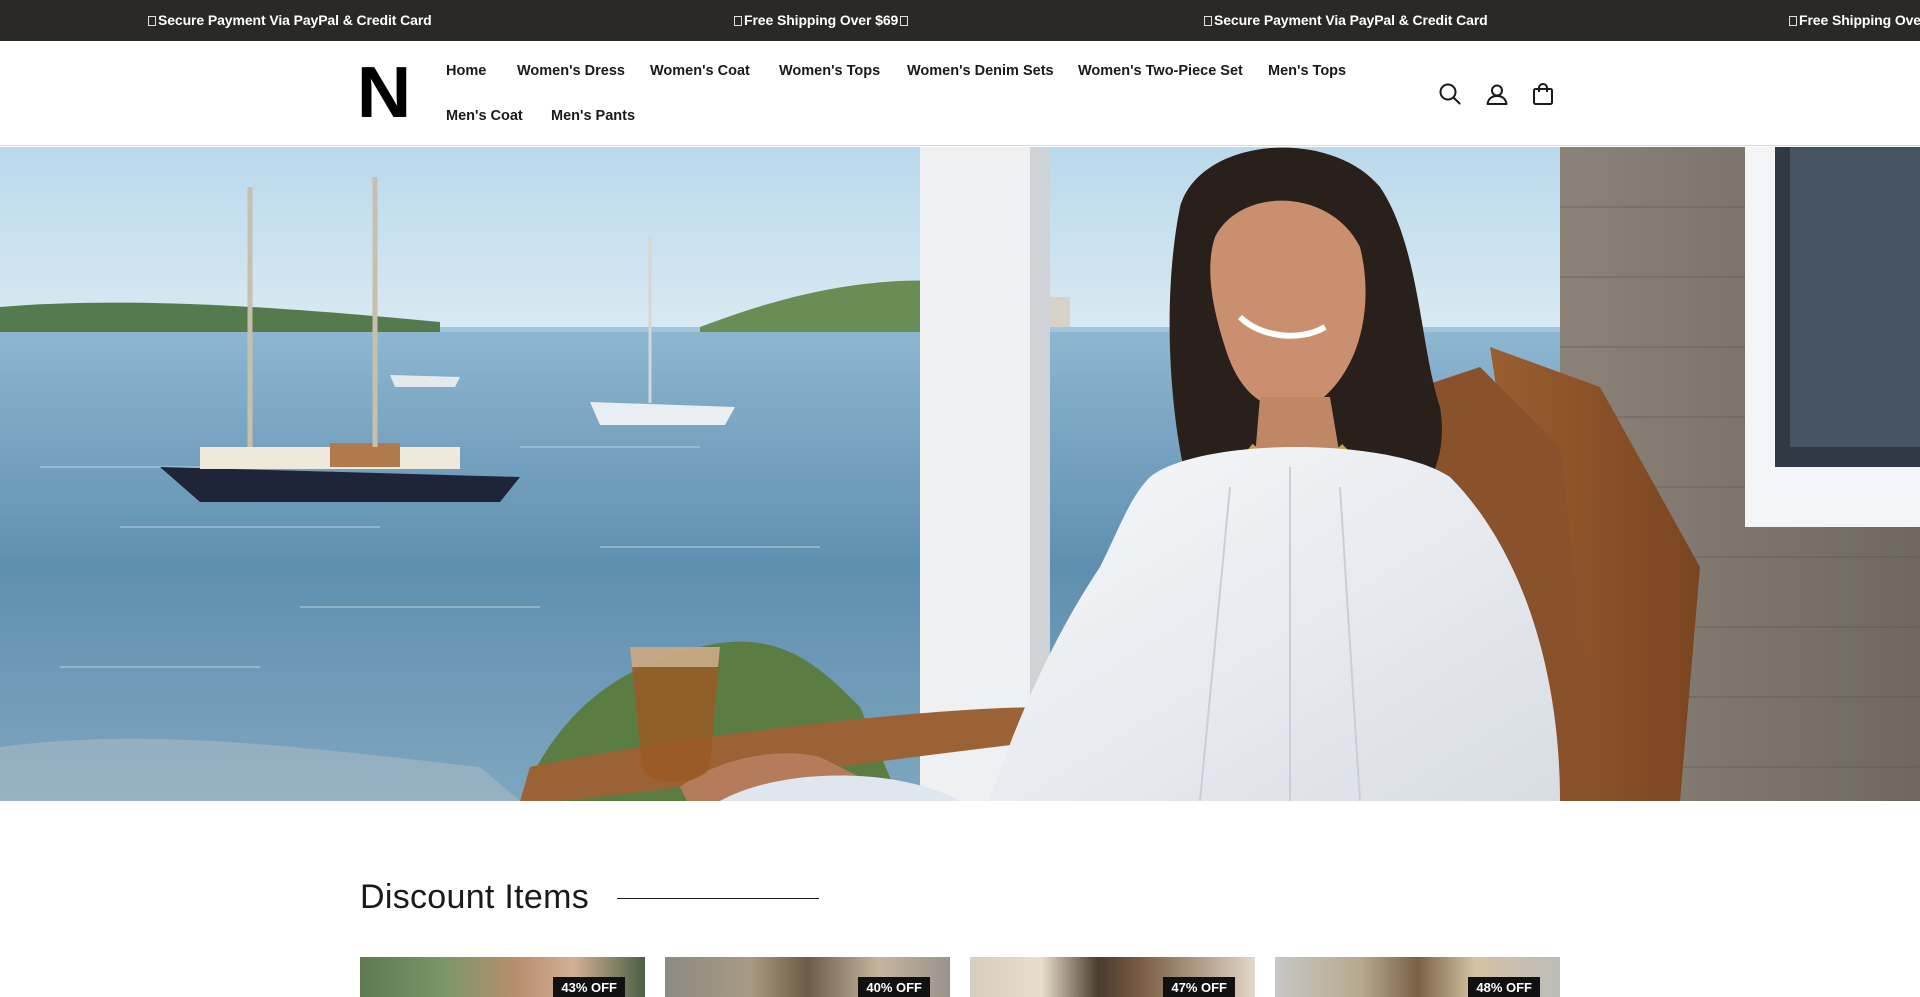 The image size is (1920, 997). I want to click on discount-badge: 47% OFF, so click(1199, 987).